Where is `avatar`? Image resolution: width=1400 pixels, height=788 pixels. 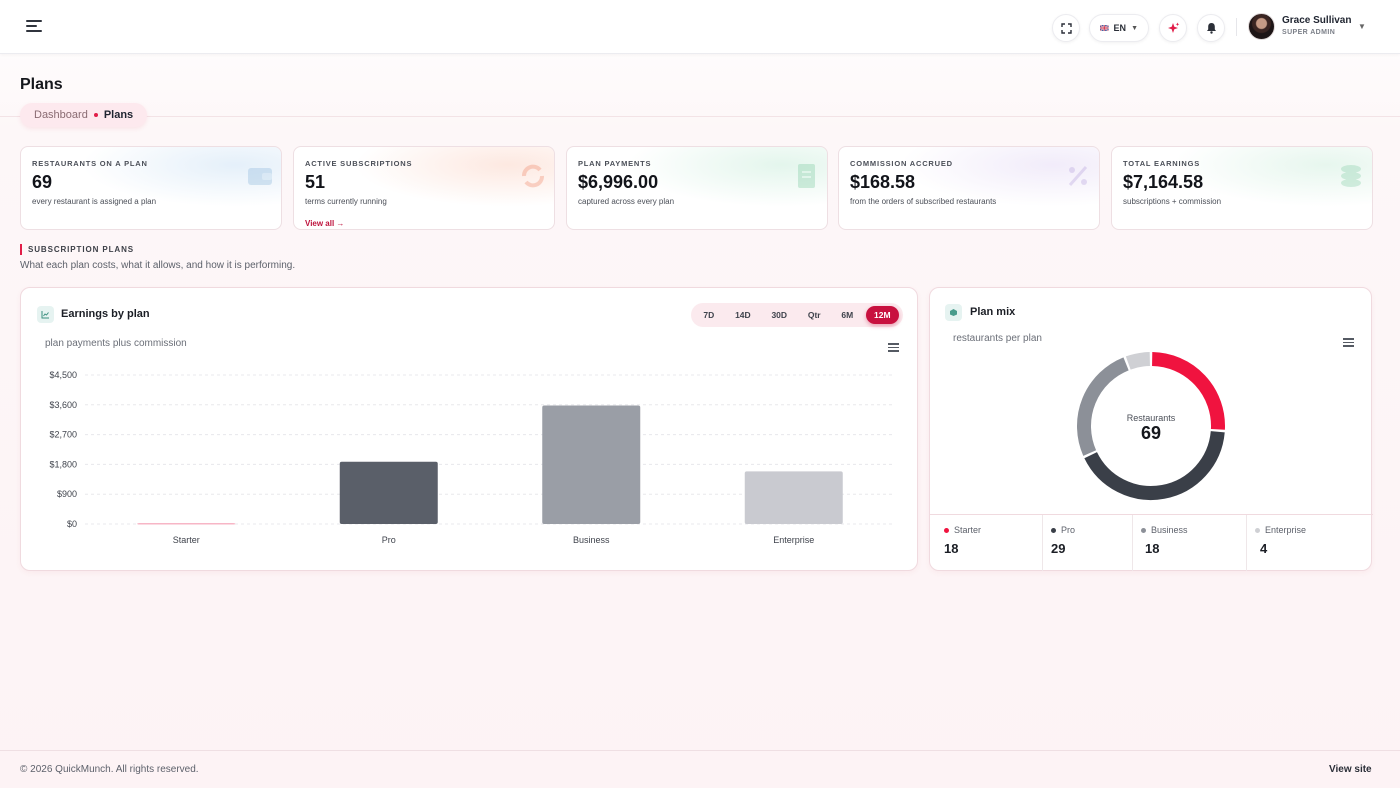 avatar is located at coordinates (1261, 26).